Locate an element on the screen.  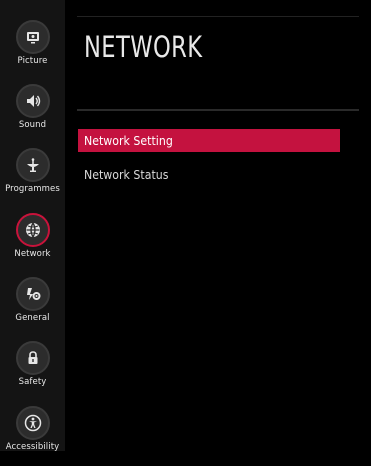
title-divider is located at coordinates (218, 110).